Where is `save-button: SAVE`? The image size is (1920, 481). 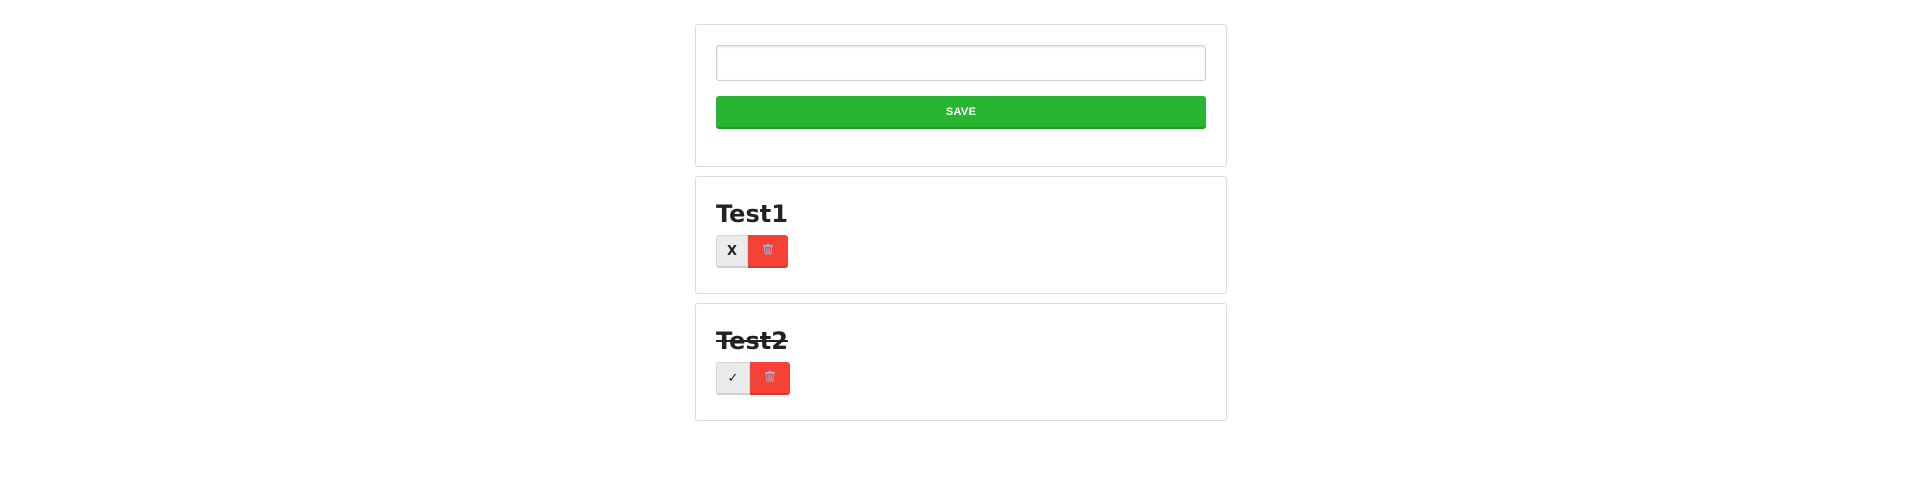
save-button: SAVE is located at coordinates (961, 112).